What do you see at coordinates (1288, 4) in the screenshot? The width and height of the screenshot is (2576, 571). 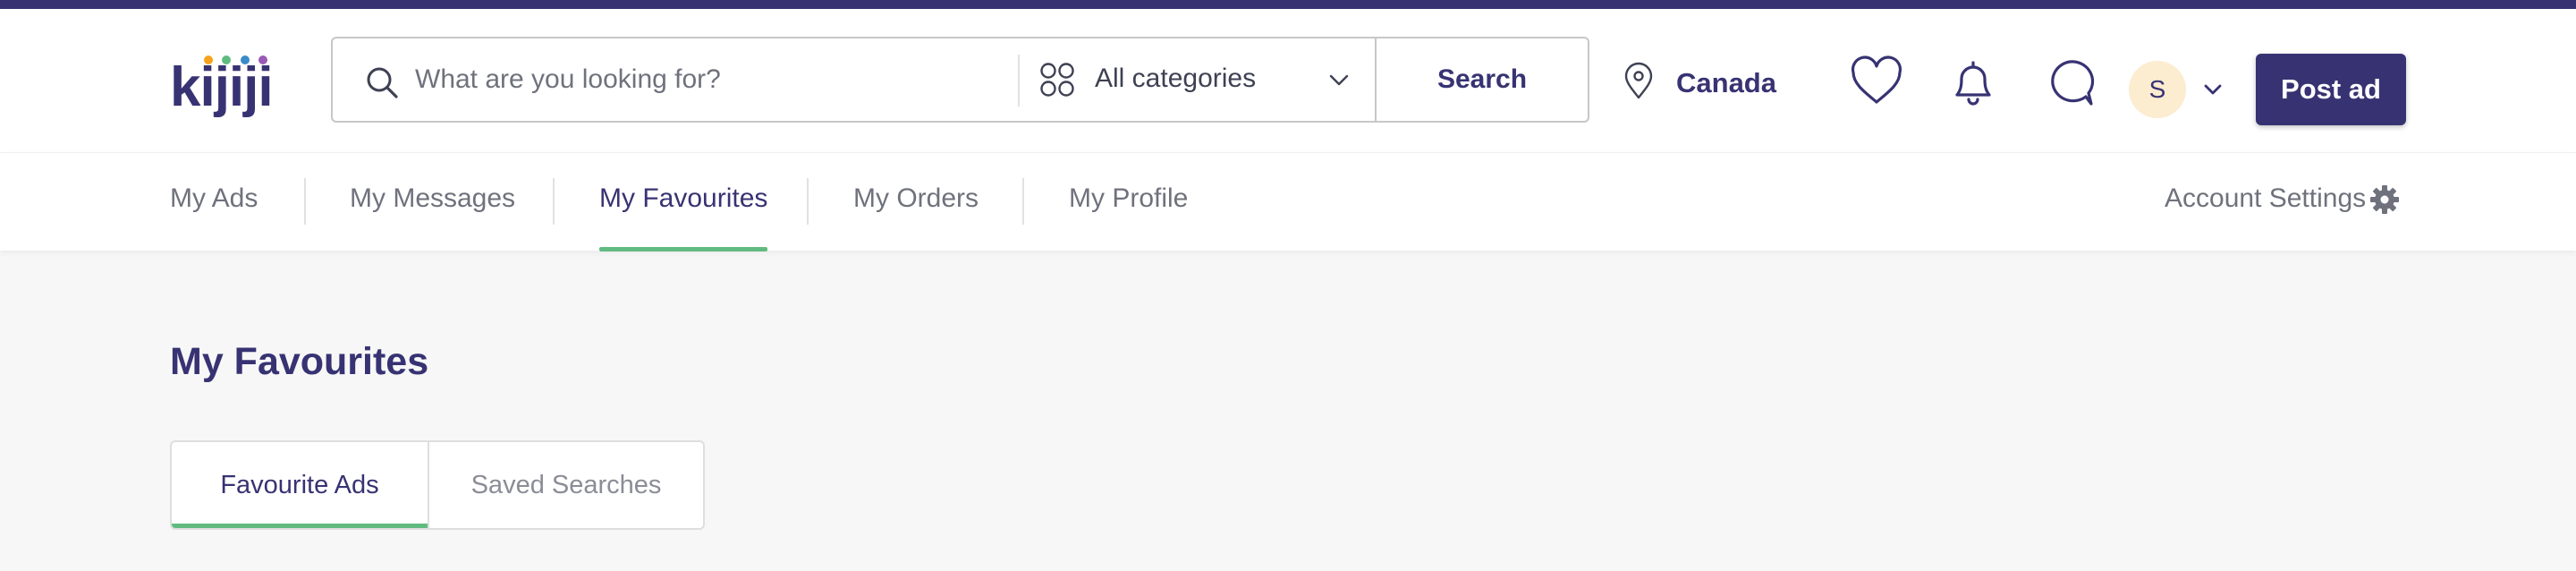 I see `top-accent-bar` at bounding box center [1288, 4].